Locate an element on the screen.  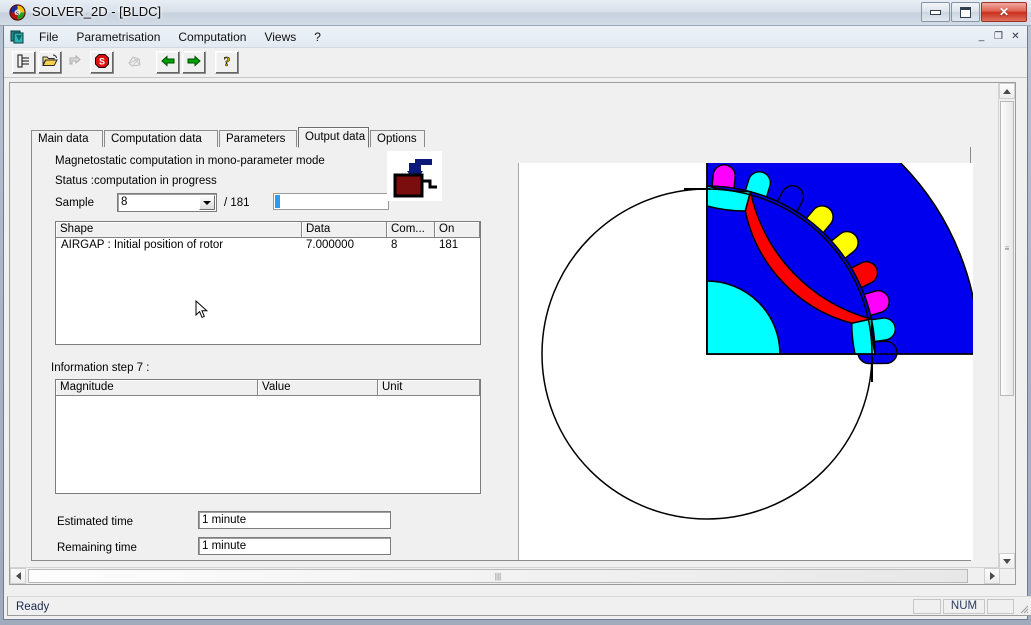
scroll-down-button is located at coordinates (1007, 561).